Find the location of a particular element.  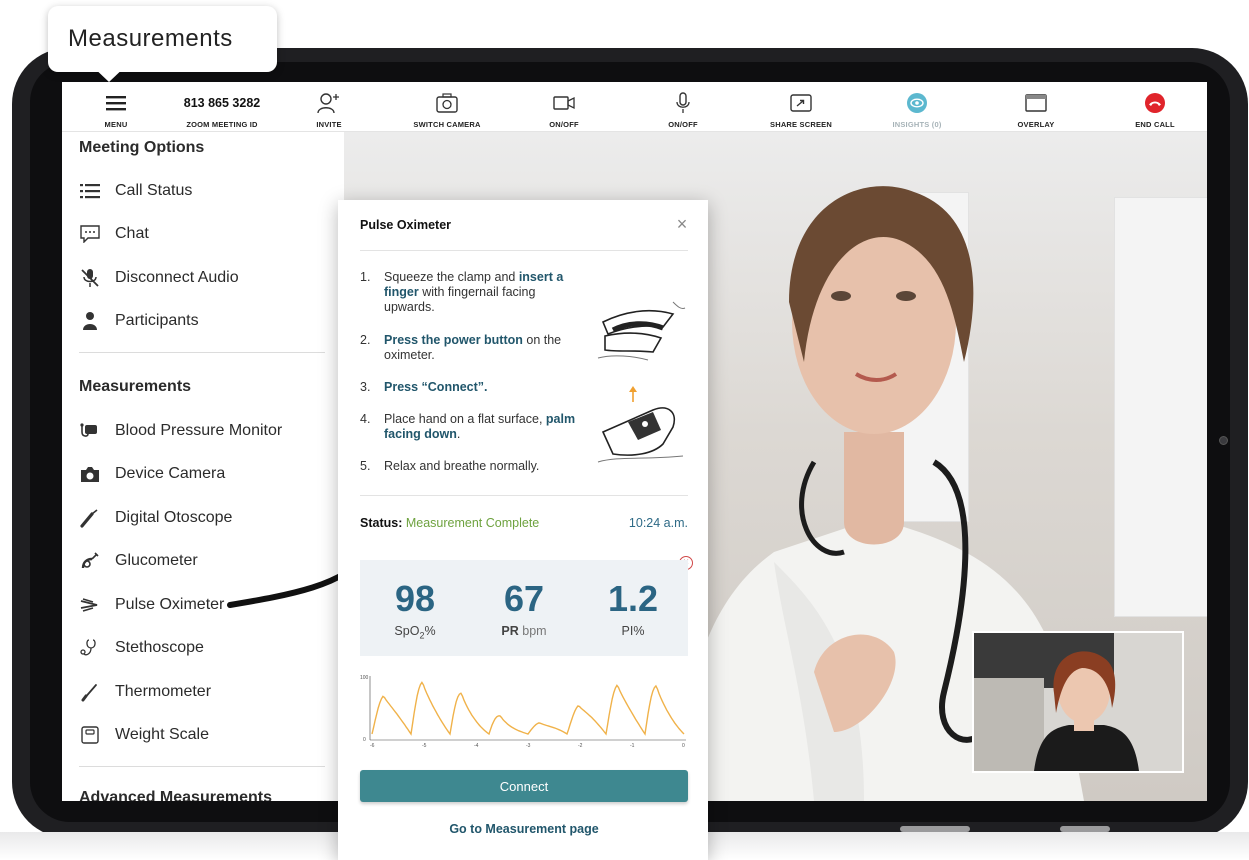

perfusion-index-reading: 1.2 PI% is located at coordinates (633, 608).